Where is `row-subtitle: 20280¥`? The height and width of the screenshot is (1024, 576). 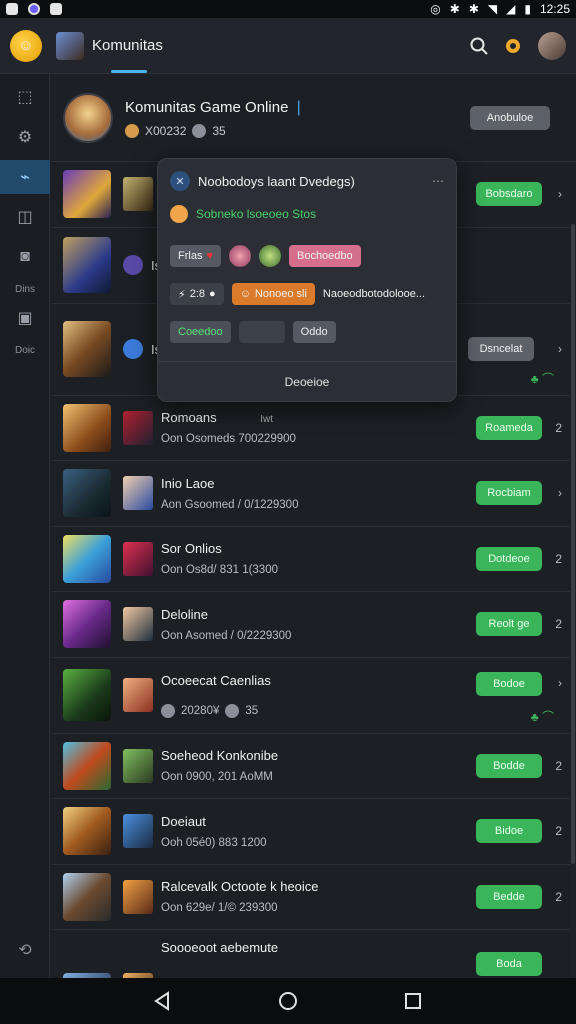 row-subtitle: 20280¥ is located at coordinates (200, 710).